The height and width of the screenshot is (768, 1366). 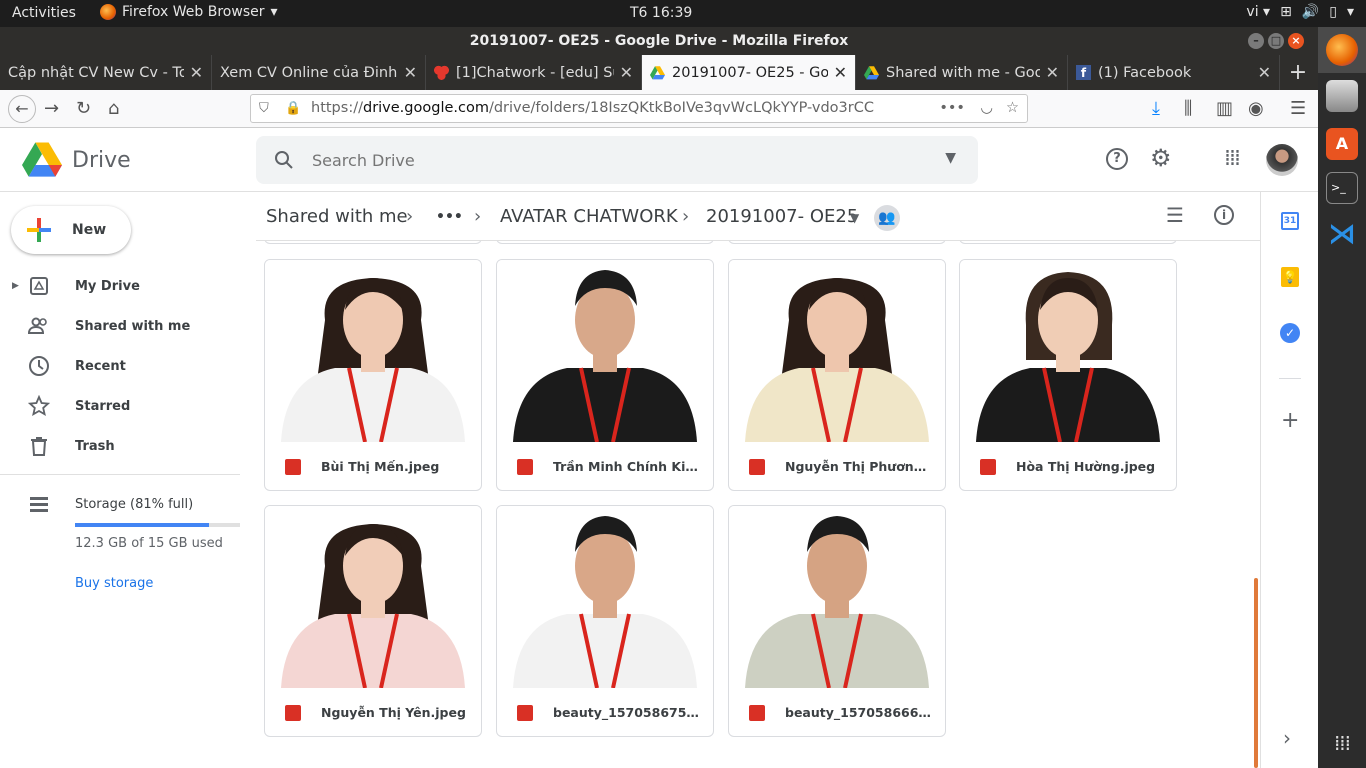 I want to click on browser-tab: [1]Chatwork - [edu] Su ✕, so click(x=534, y=72).